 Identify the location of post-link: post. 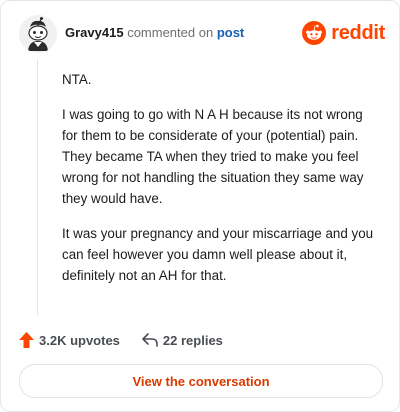
(230, 32).